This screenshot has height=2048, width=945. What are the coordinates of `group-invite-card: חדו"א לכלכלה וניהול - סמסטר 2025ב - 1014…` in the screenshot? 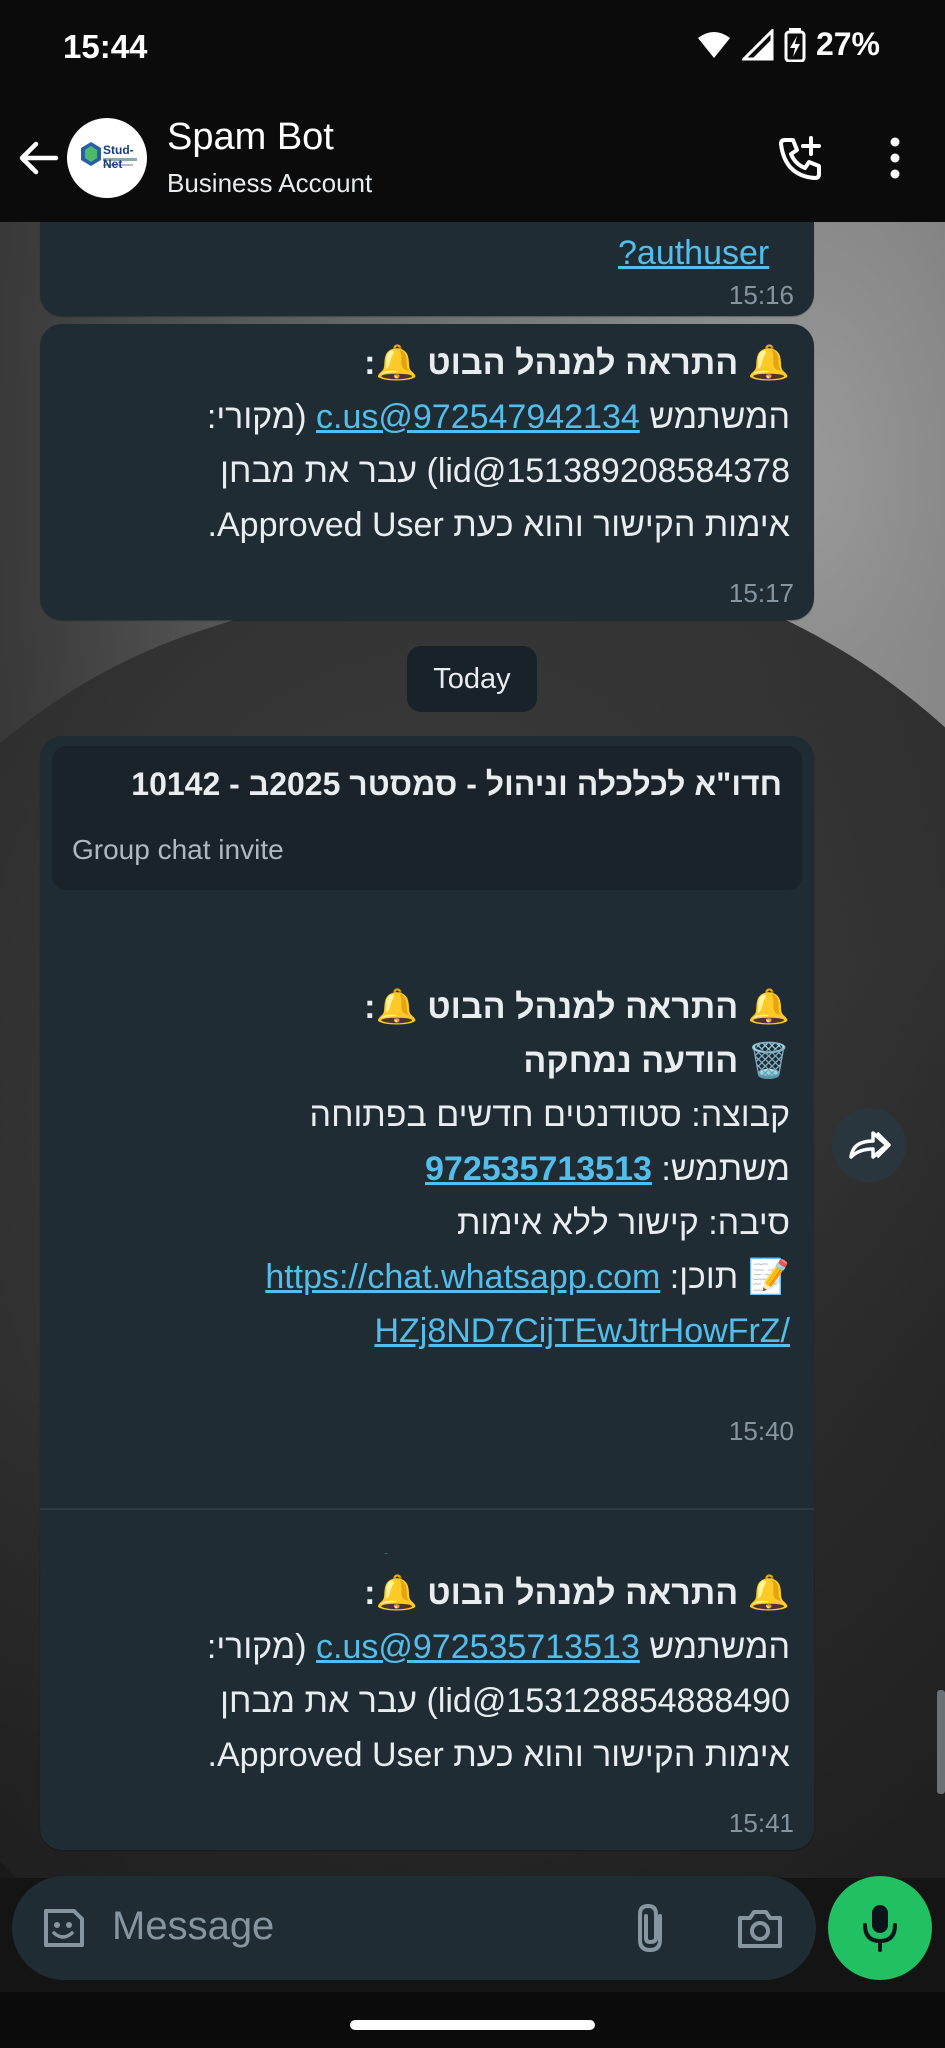 It's located at (427, 818).